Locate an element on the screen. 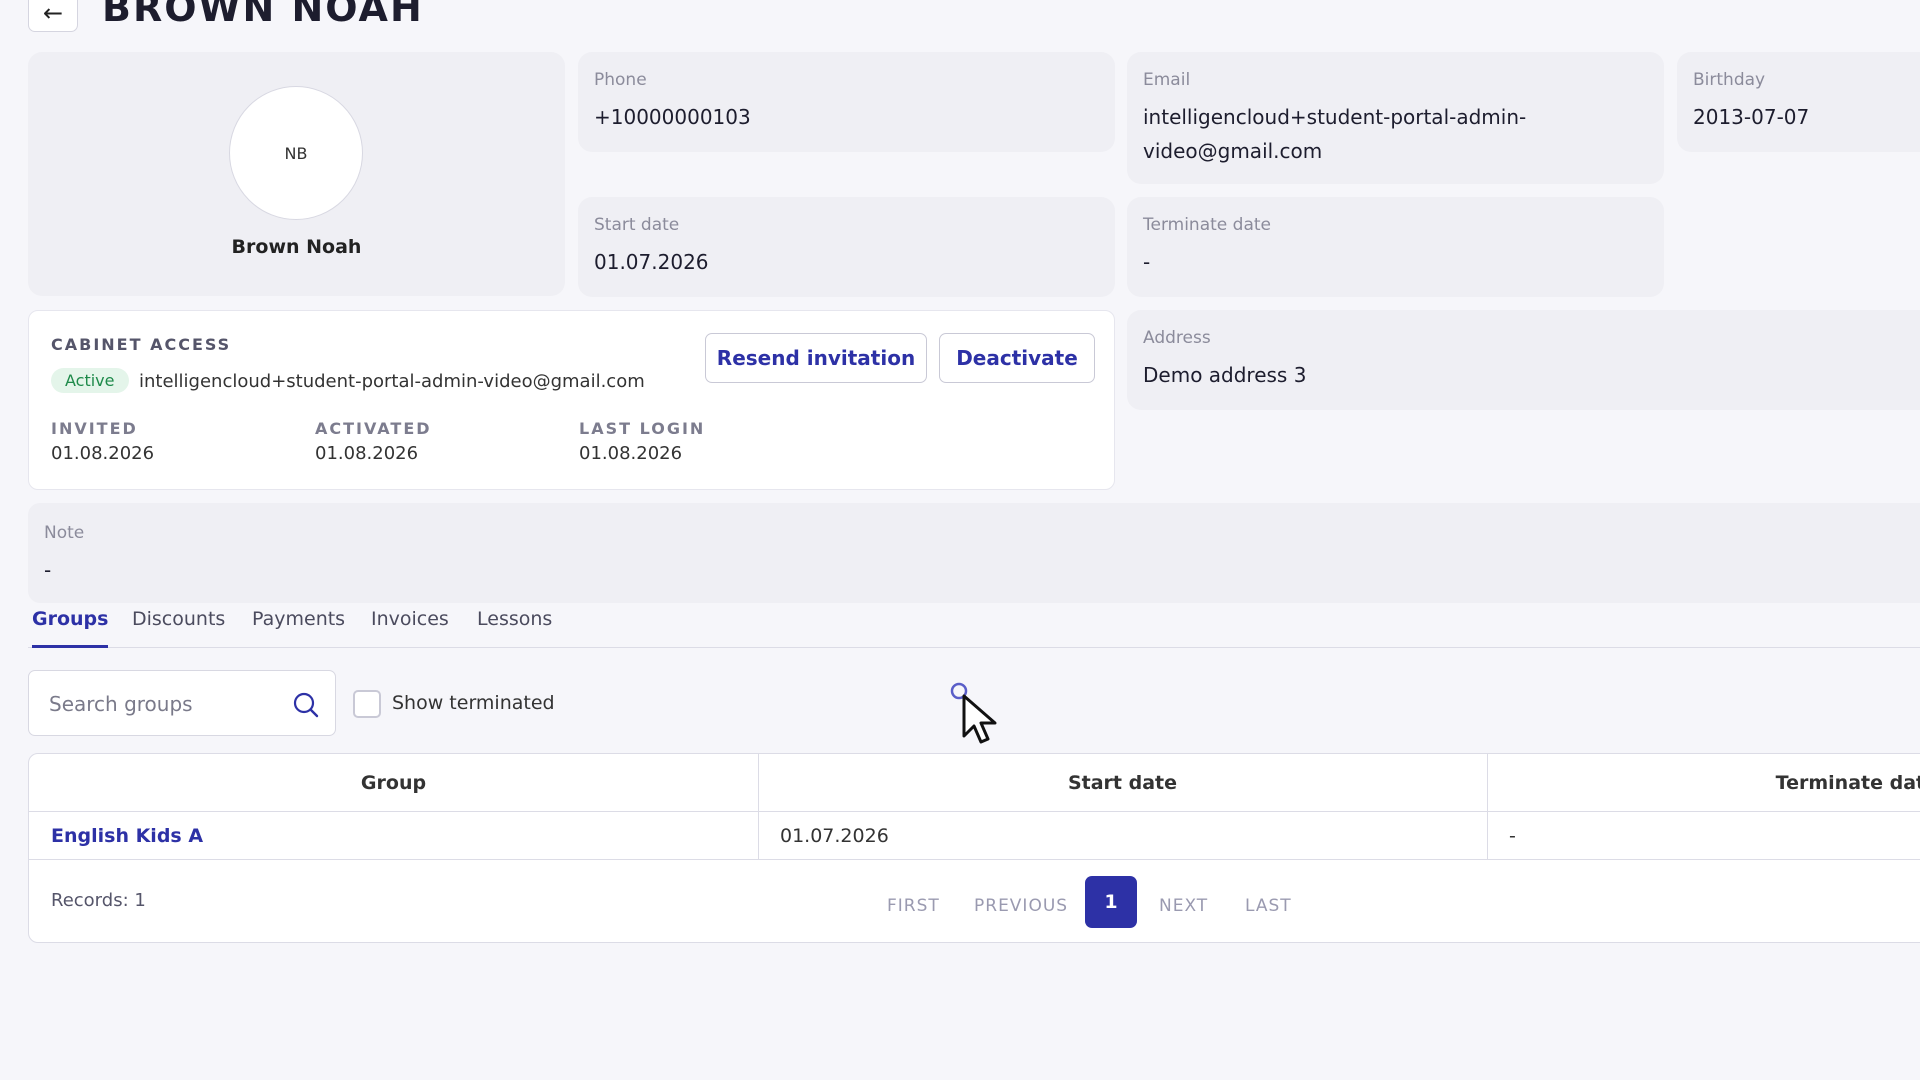  back-button: ← is located at coordinates (53, 16).